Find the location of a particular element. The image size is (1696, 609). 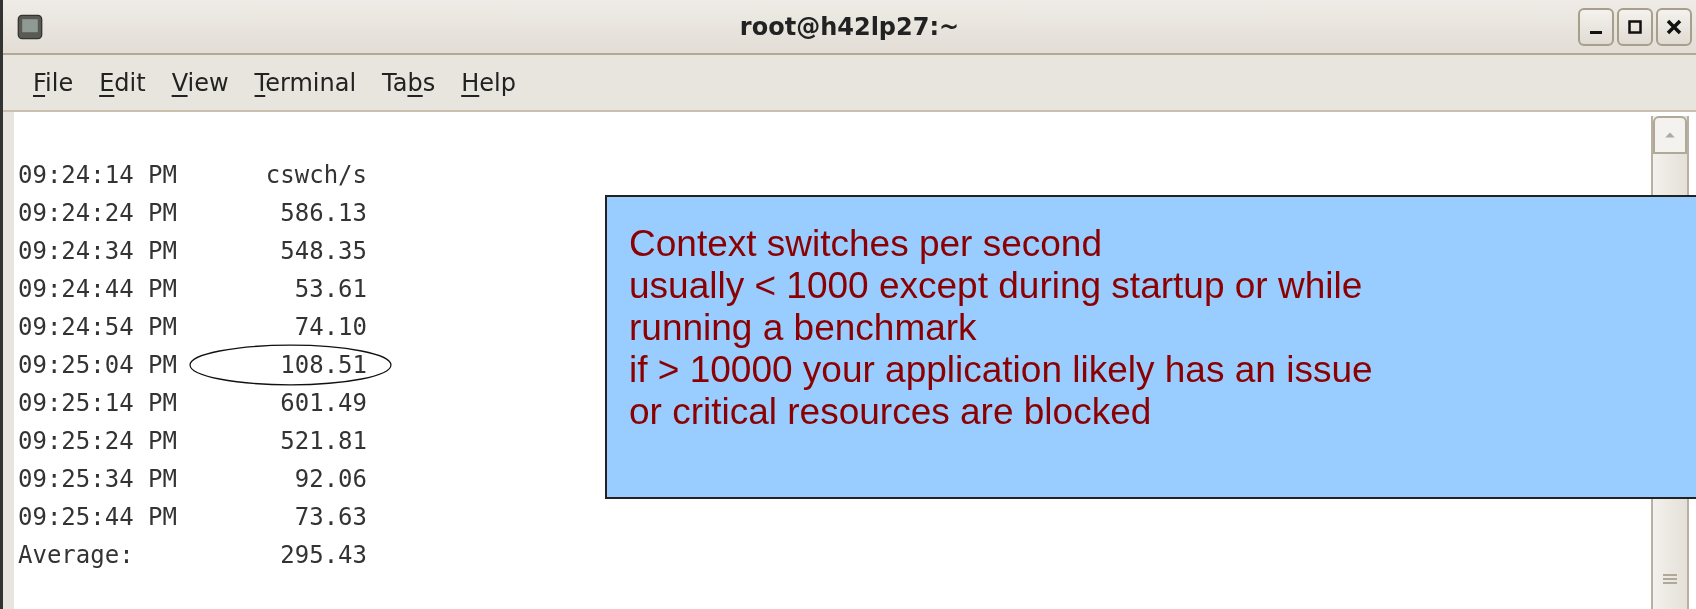

menu-item: View is located at coordinates (200, 82).